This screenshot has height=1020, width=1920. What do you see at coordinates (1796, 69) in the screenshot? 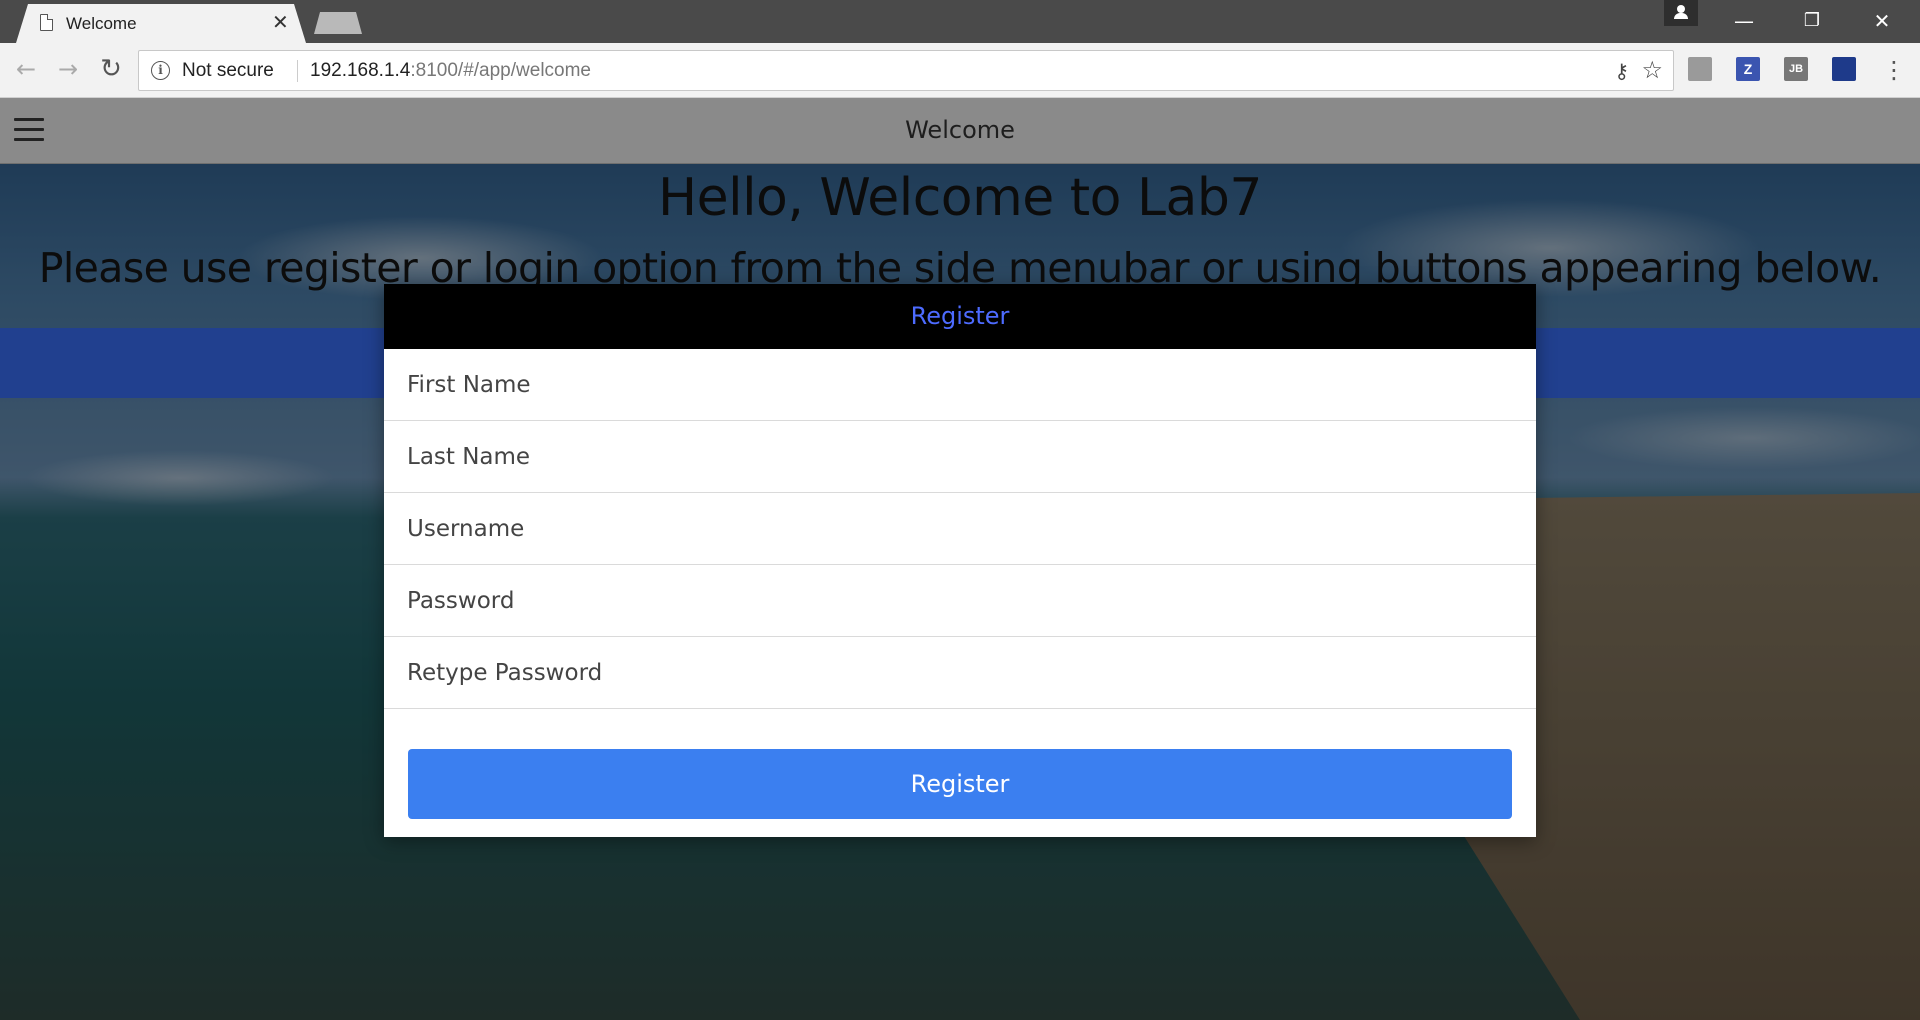
I see `jetbrains-extension-icon: JB` at bounding box center [1796, 69].